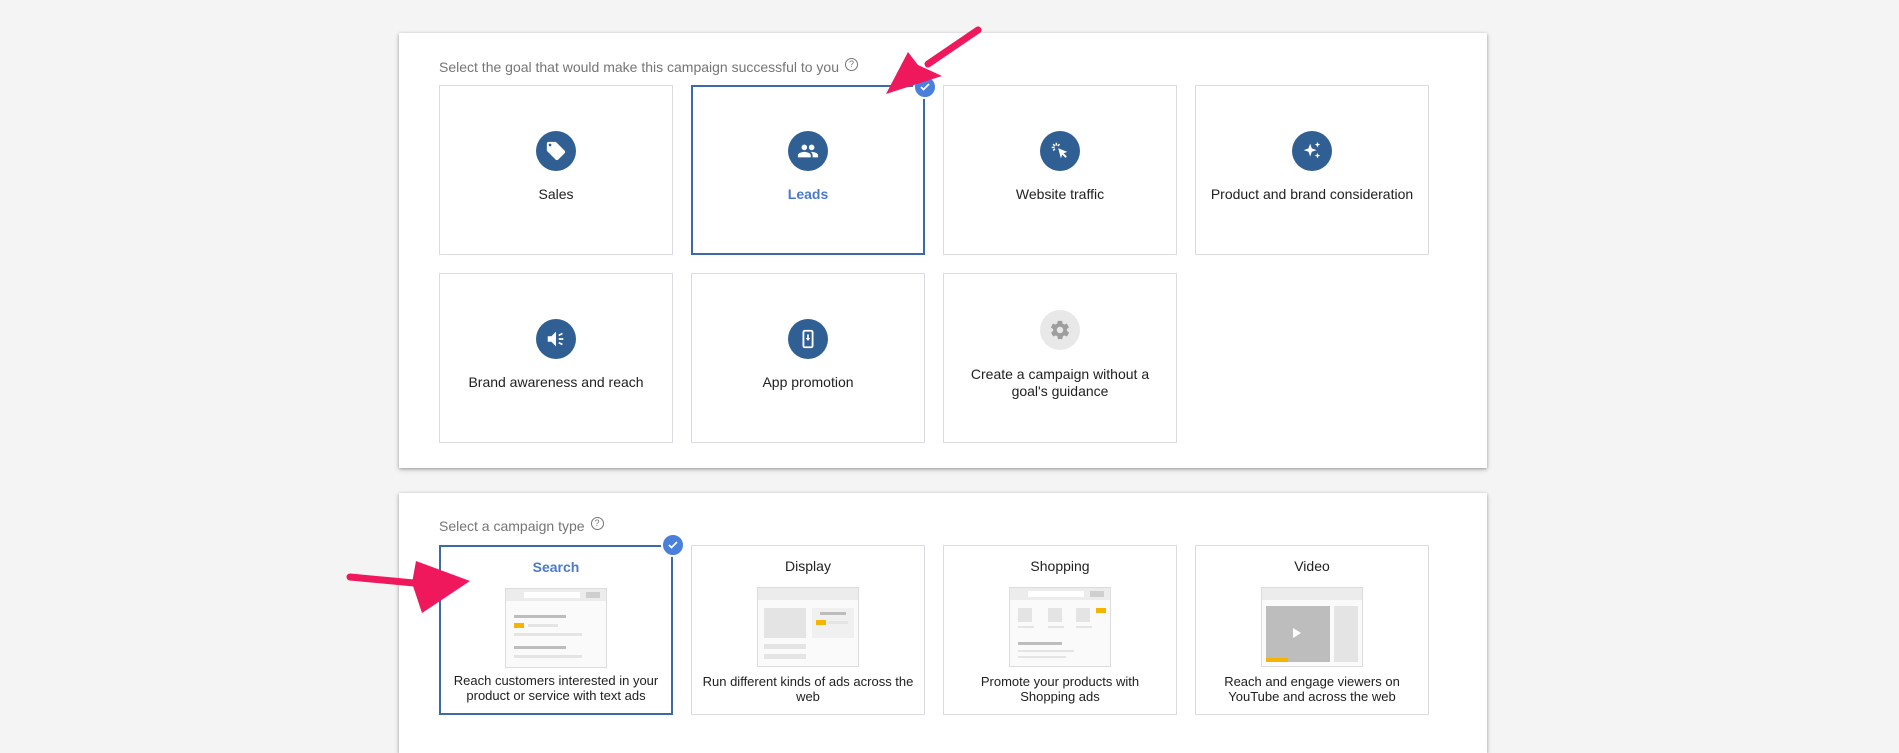 This screenshot has height=753, width=1899. Describe the element at coordinates (808, 382) in the screenshot. I see `goal-label: App promotion` at that location.